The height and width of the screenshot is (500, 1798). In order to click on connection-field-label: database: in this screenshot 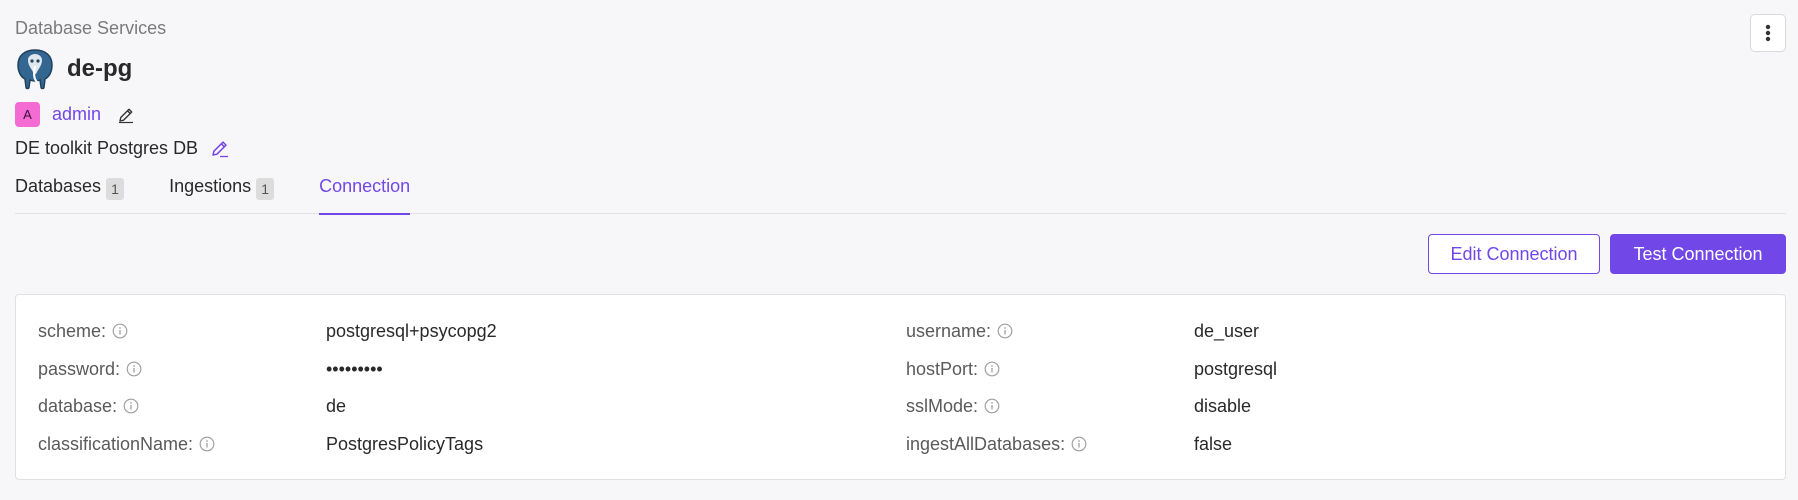, I will do `click(88, 406)`.